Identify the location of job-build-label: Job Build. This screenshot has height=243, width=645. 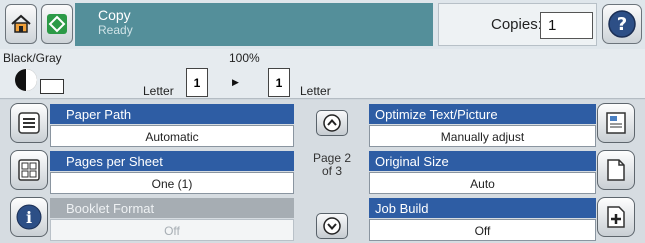
(482, 208).